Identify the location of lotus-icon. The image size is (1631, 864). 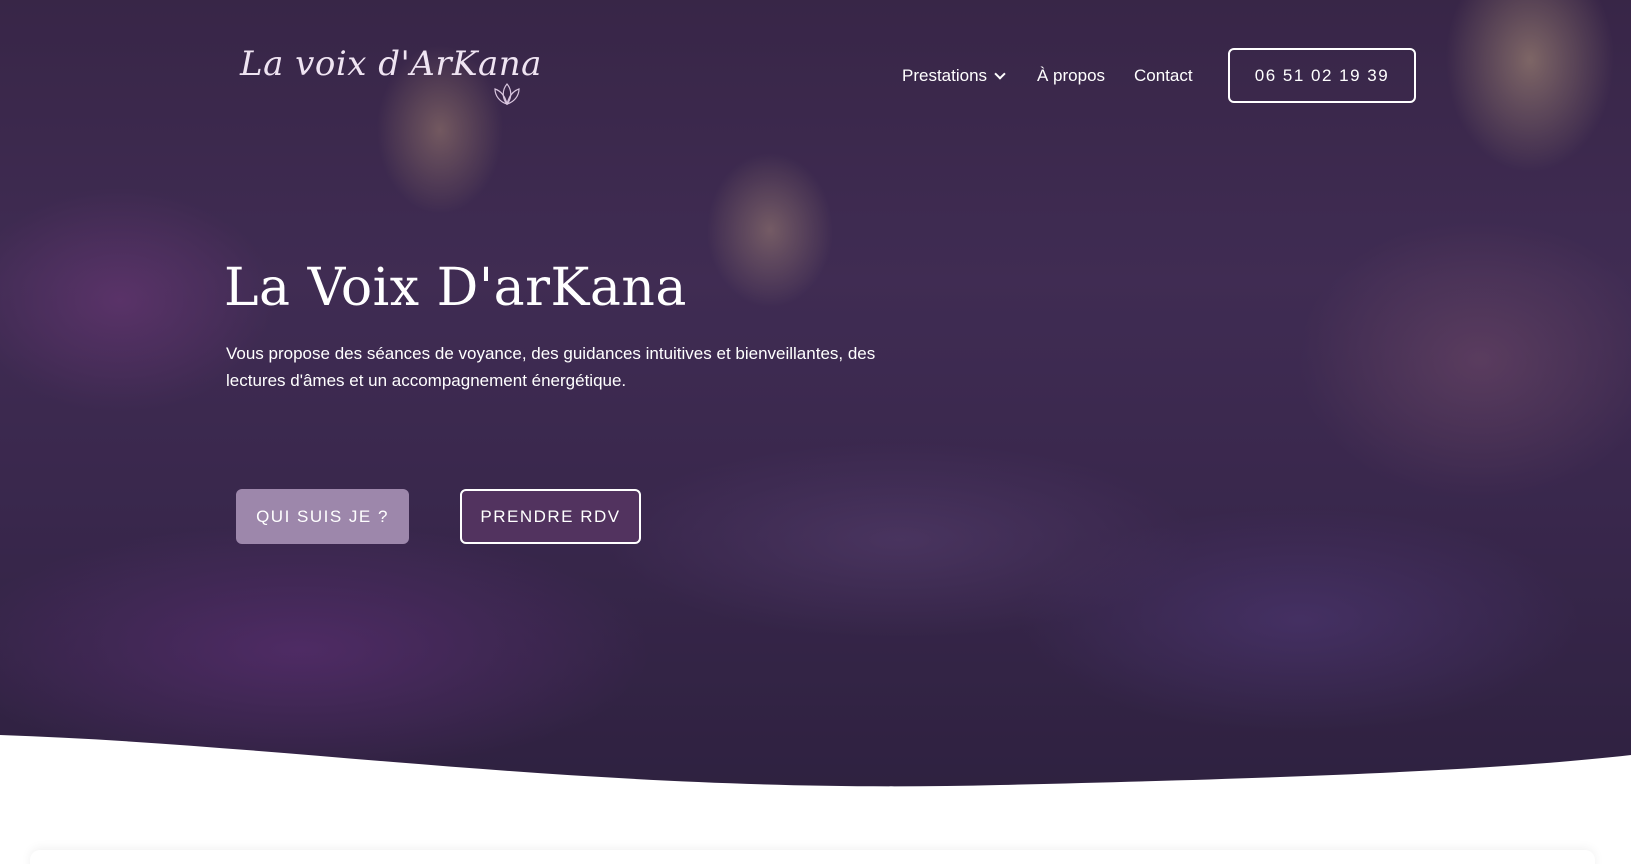
(507, 94).